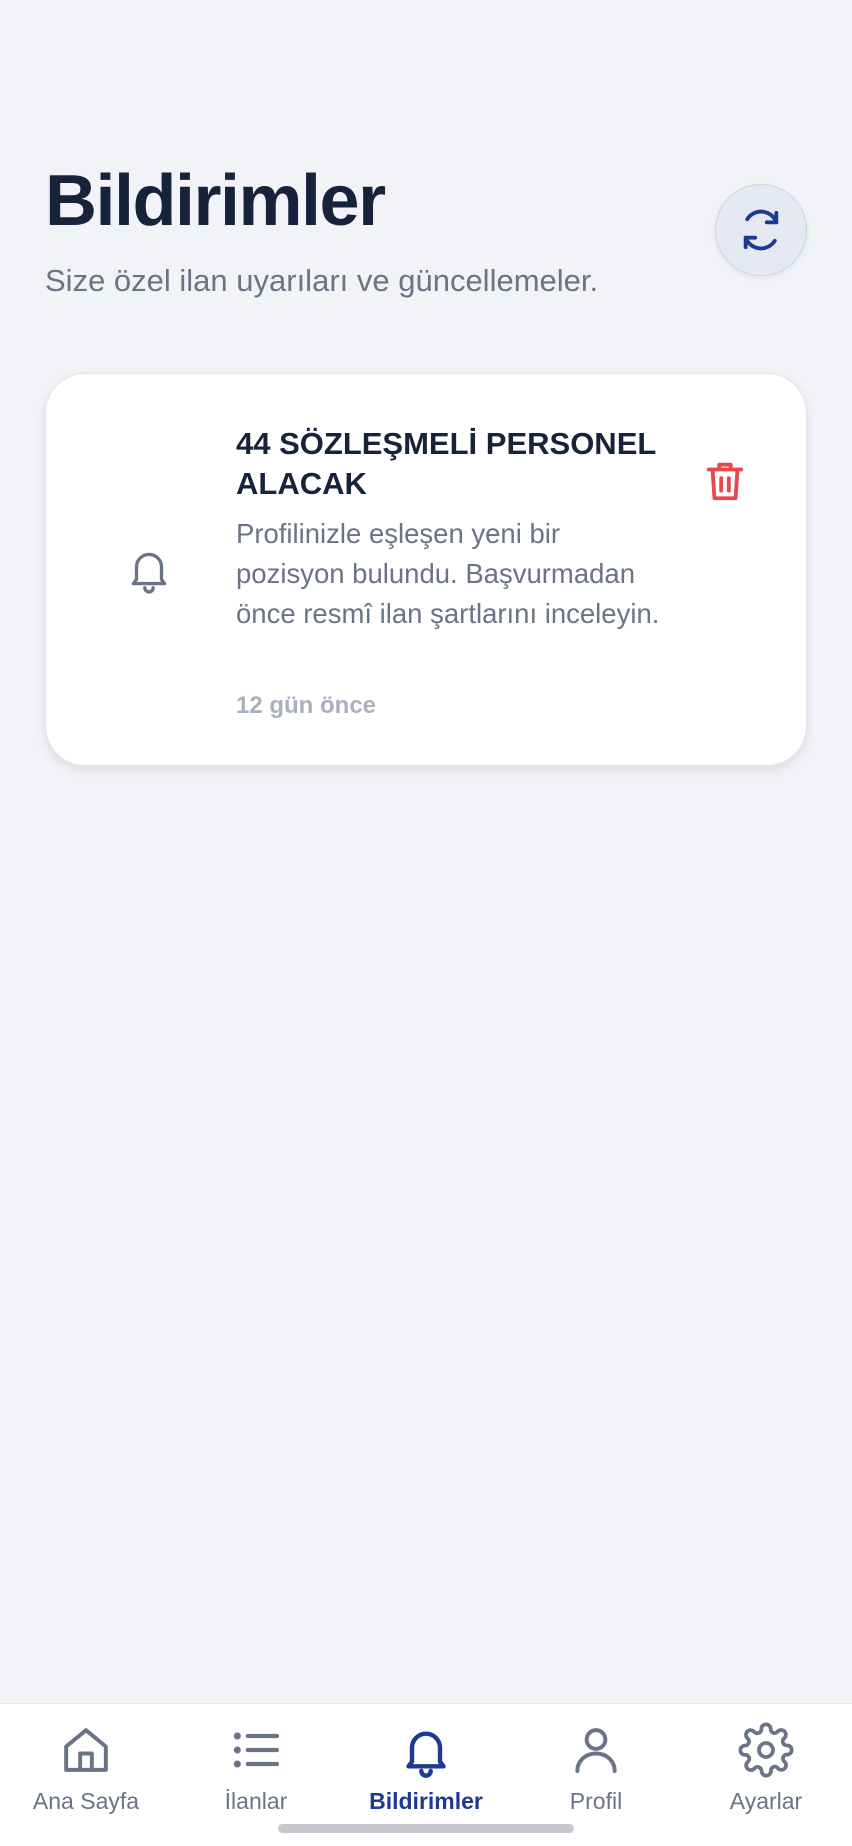 This screenshot has height=1846, width=852. Describe the element at coordinates (306, 705) in the screenshot. I see `notification-time: 12 gün önce` at that location.